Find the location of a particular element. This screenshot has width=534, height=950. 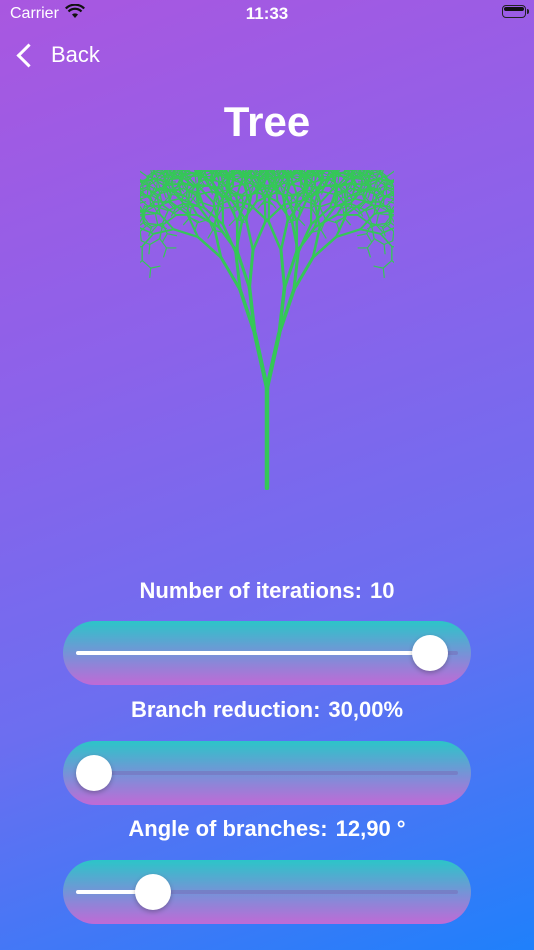

control-label: Branch reduction: 30,00% is located at coordinates (267, 710).